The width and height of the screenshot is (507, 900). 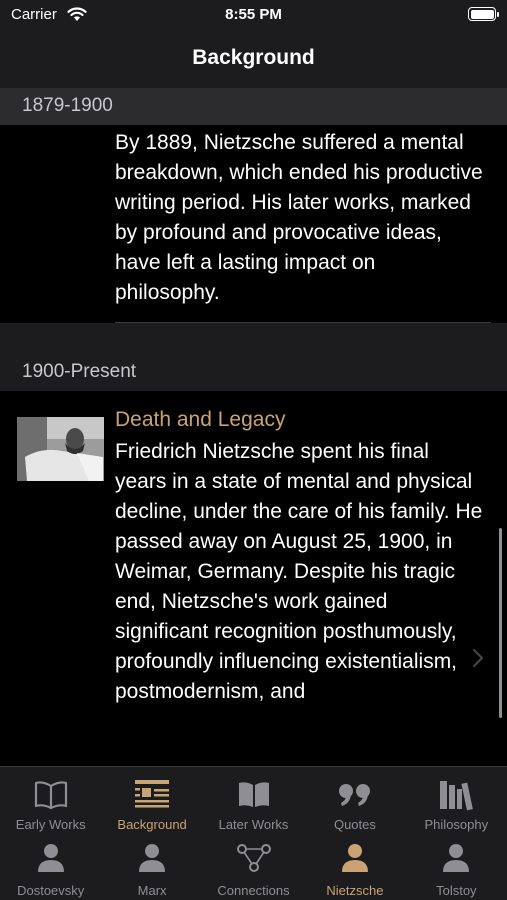 I want to click on network-icon, so click(x=254, y=858).